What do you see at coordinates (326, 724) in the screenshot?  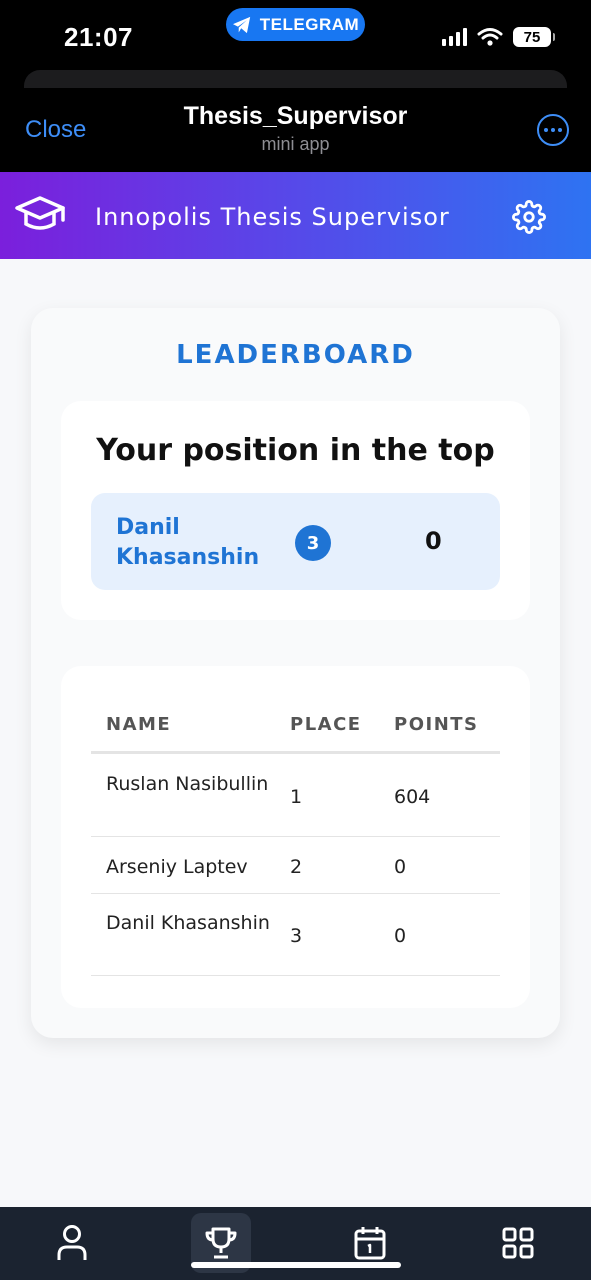 I see `column-header-place: PLACE` at bounding box center [326, 724].